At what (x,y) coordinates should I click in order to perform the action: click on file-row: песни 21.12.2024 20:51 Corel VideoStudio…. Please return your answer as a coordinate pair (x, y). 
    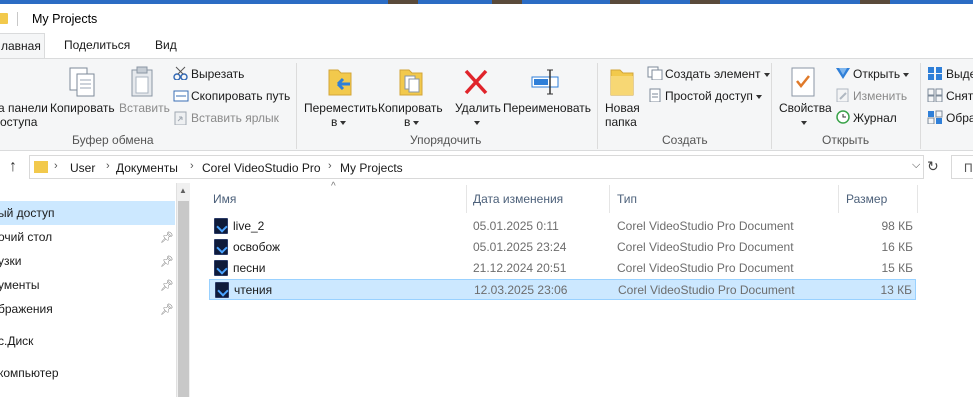
    Looking at the image, I should click on (562, 268).